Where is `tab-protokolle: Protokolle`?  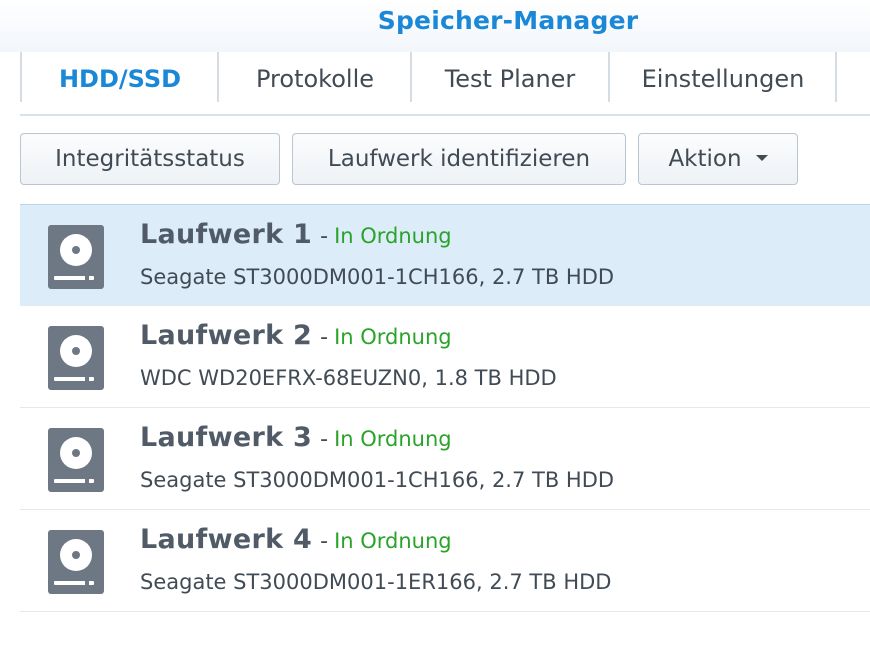 tab-protokolle: Protokolle is located at coordinates (315, 77).